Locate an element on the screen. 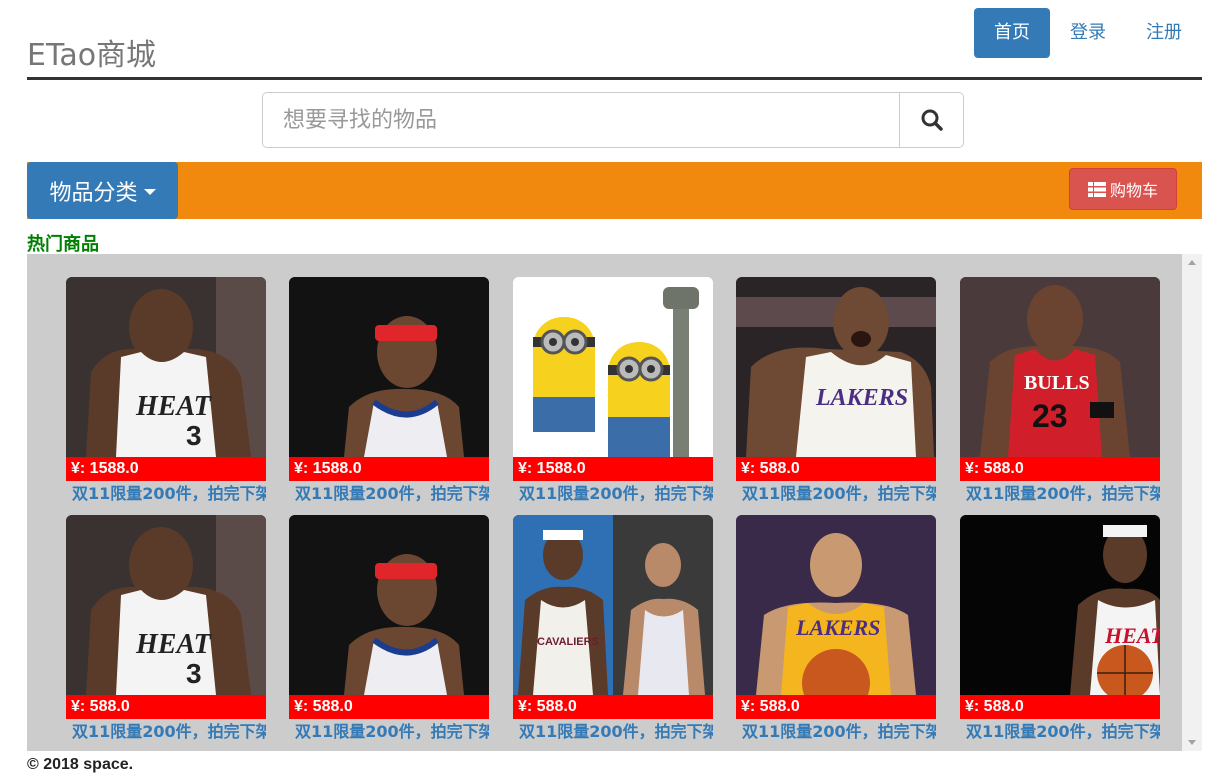 Image resolution: width=1230 pixels, height=781 pixels. product-card: BULLS 23 ¥: 588.0 双11限量200件，拍完下架 is located at coordinates (1060, 392).